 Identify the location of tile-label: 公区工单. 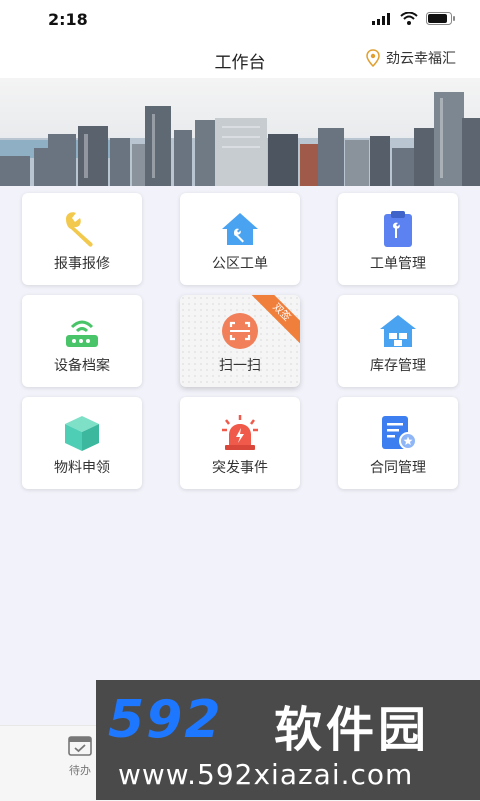
(240, 264).